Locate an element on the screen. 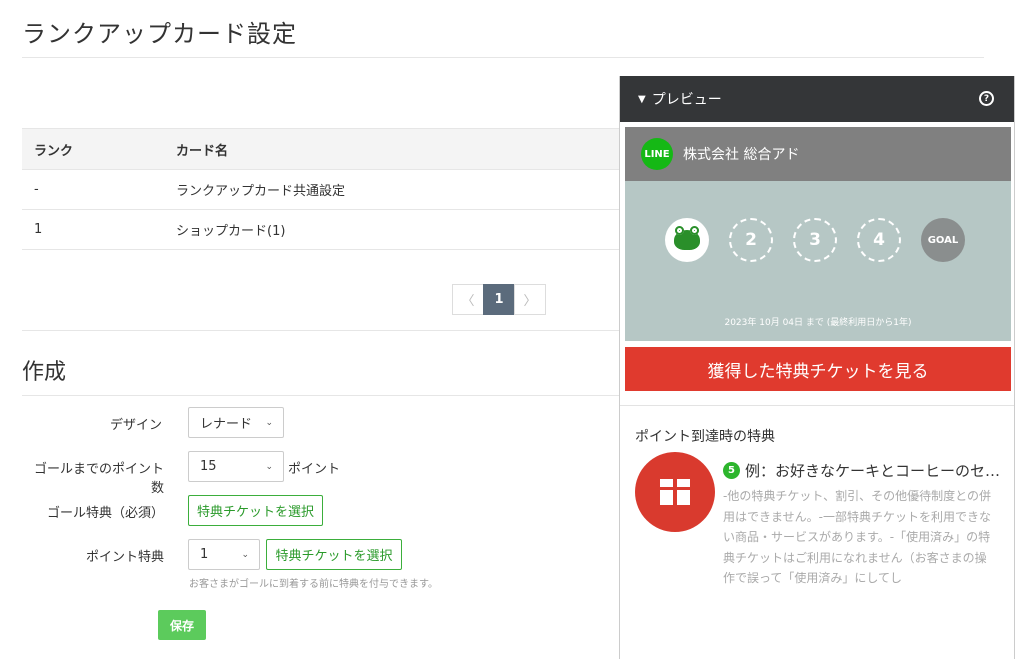 The width and height of the screenshot is (1024, 659). select-point-ticket-button: 特典チケットを選択 is located at coordinates (334, 554).